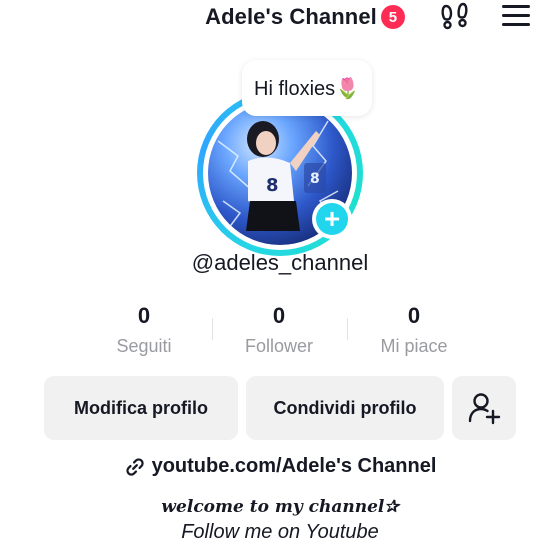 The height and width of the screenshot is (560, 560). What do you see at coordinates (455, 17) in the screenshot?
I see `footprints-icon` at bounding box center [455, 17].